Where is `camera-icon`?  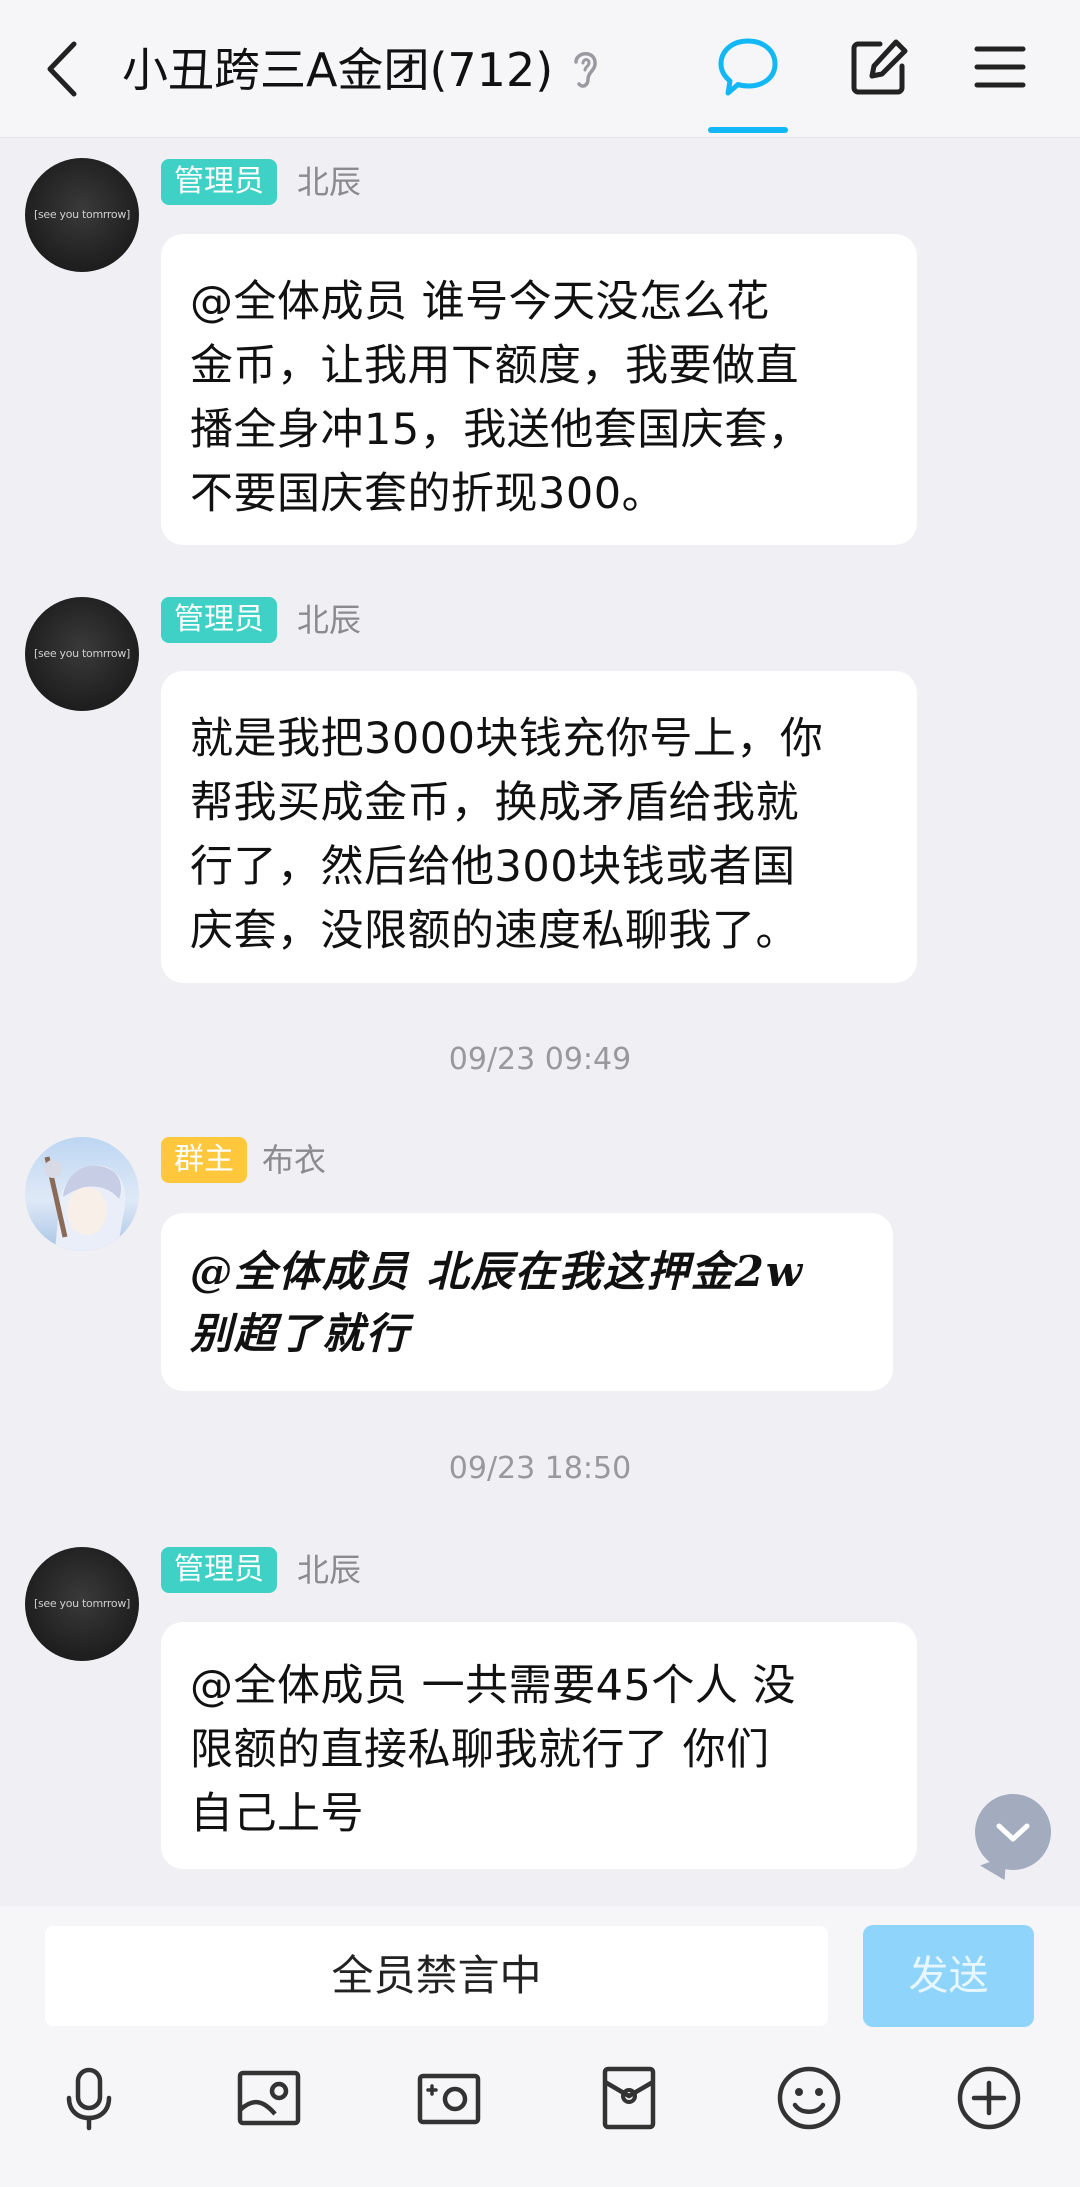
camera-icon is located at coordinates (449, 2098).